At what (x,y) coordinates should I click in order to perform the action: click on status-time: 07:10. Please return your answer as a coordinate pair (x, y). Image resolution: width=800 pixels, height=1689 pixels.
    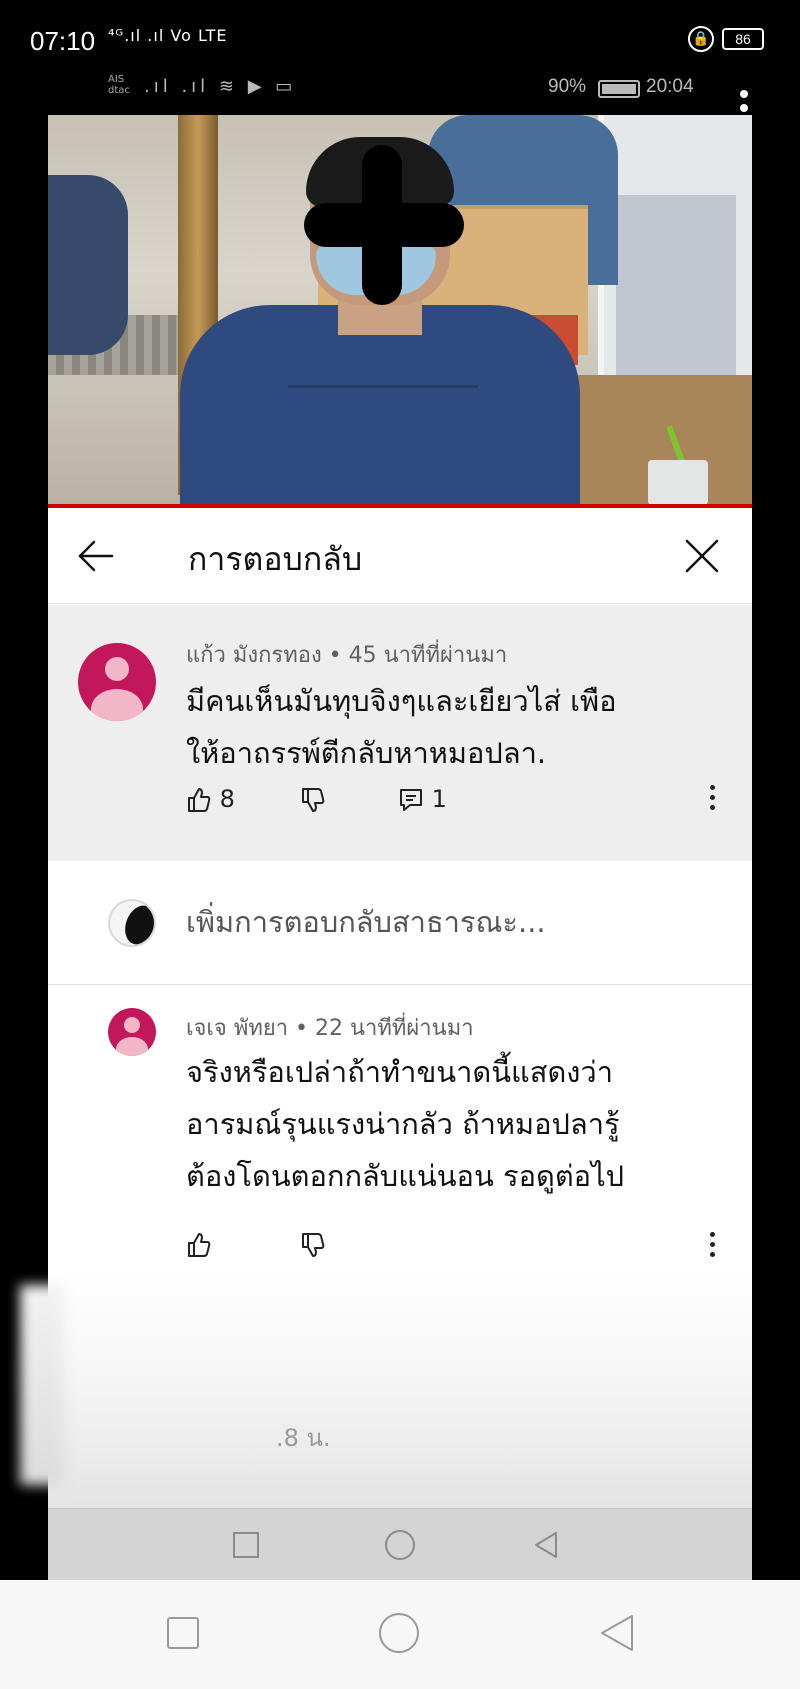
    Looking at the image, I should click on (63, 41).